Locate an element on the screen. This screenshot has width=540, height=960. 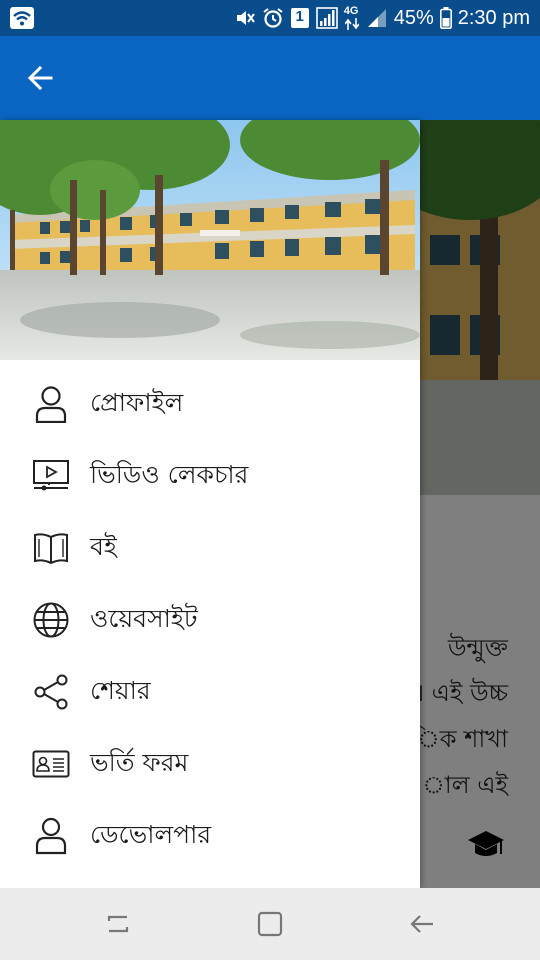
back-button is located at coordinates (40, 78).